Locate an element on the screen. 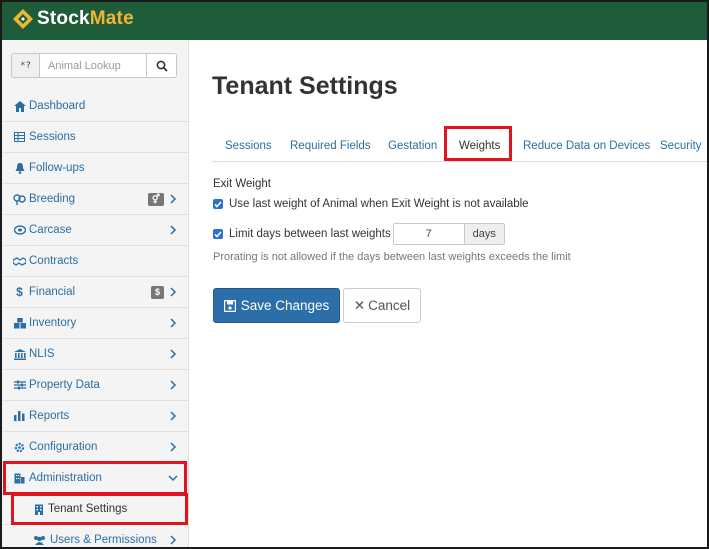 The image size is (709, 549). sidebar-item-inventory: Inventory is located at coordinates (95, 323).